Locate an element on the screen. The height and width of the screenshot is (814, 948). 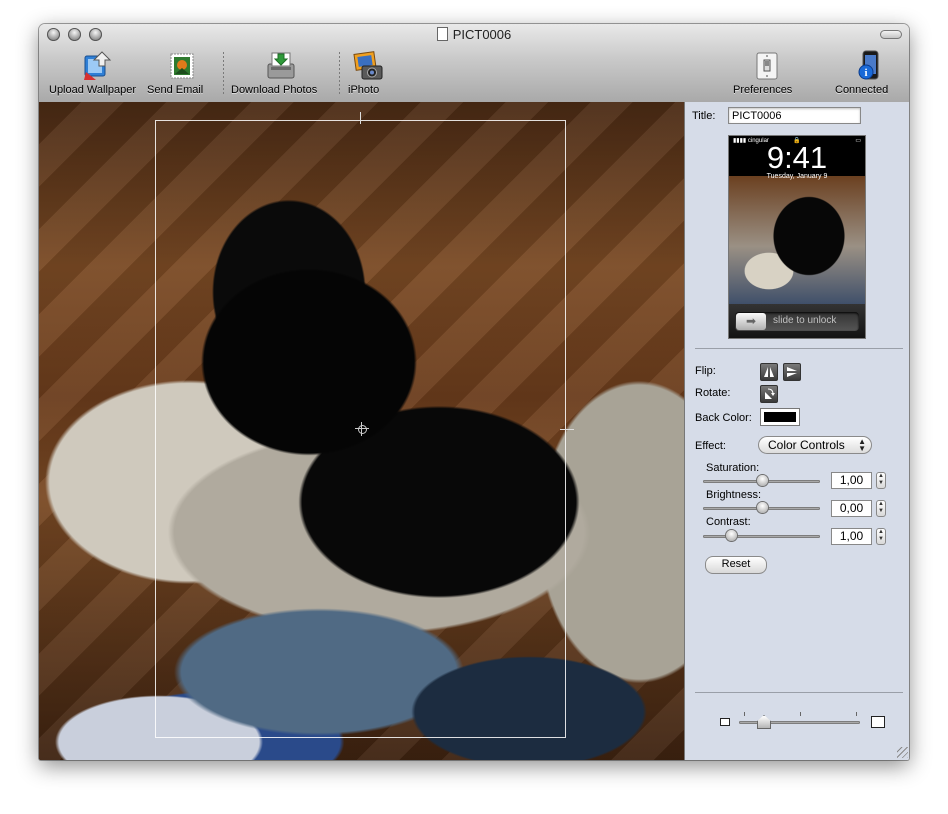
document-icon is located at coordinates (442, 34).